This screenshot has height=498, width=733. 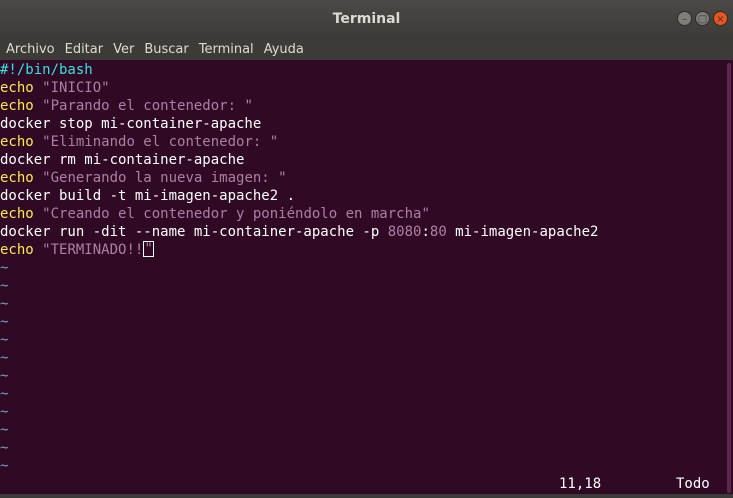 I want to click on menu-terminal: Terminal, so click(x=225, y=49).